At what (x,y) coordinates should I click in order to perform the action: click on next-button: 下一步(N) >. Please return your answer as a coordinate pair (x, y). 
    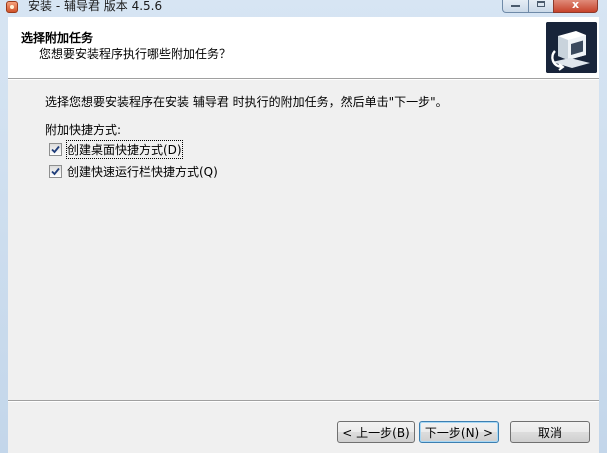
    Looking at the image, I should click on (459, 432).